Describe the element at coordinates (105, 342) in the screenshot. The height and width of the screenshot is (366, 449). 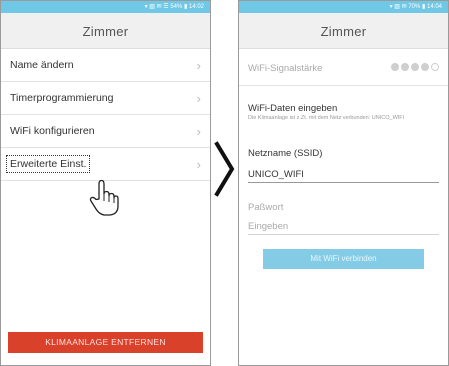
I see `remove-aircon-button: KLIMAANLAGE ENTFERNEN` at that location.